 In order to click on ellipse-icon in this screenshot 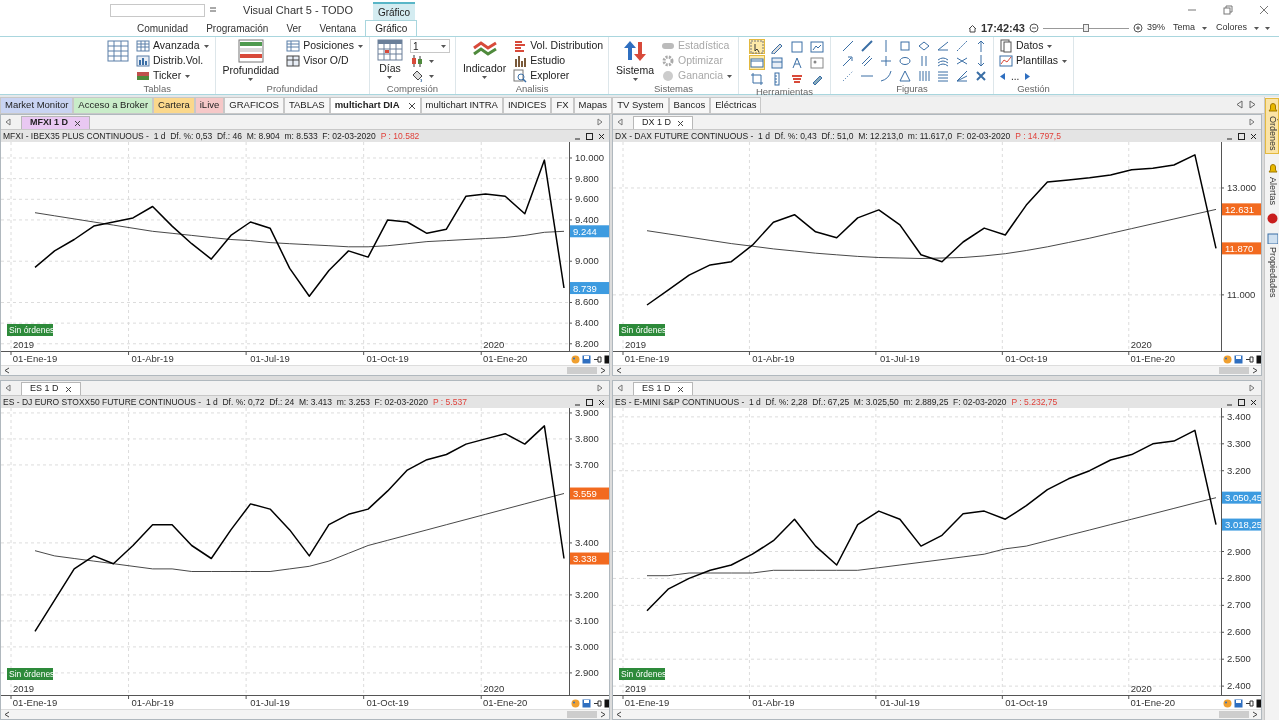, I will do `click(905, 61)`.